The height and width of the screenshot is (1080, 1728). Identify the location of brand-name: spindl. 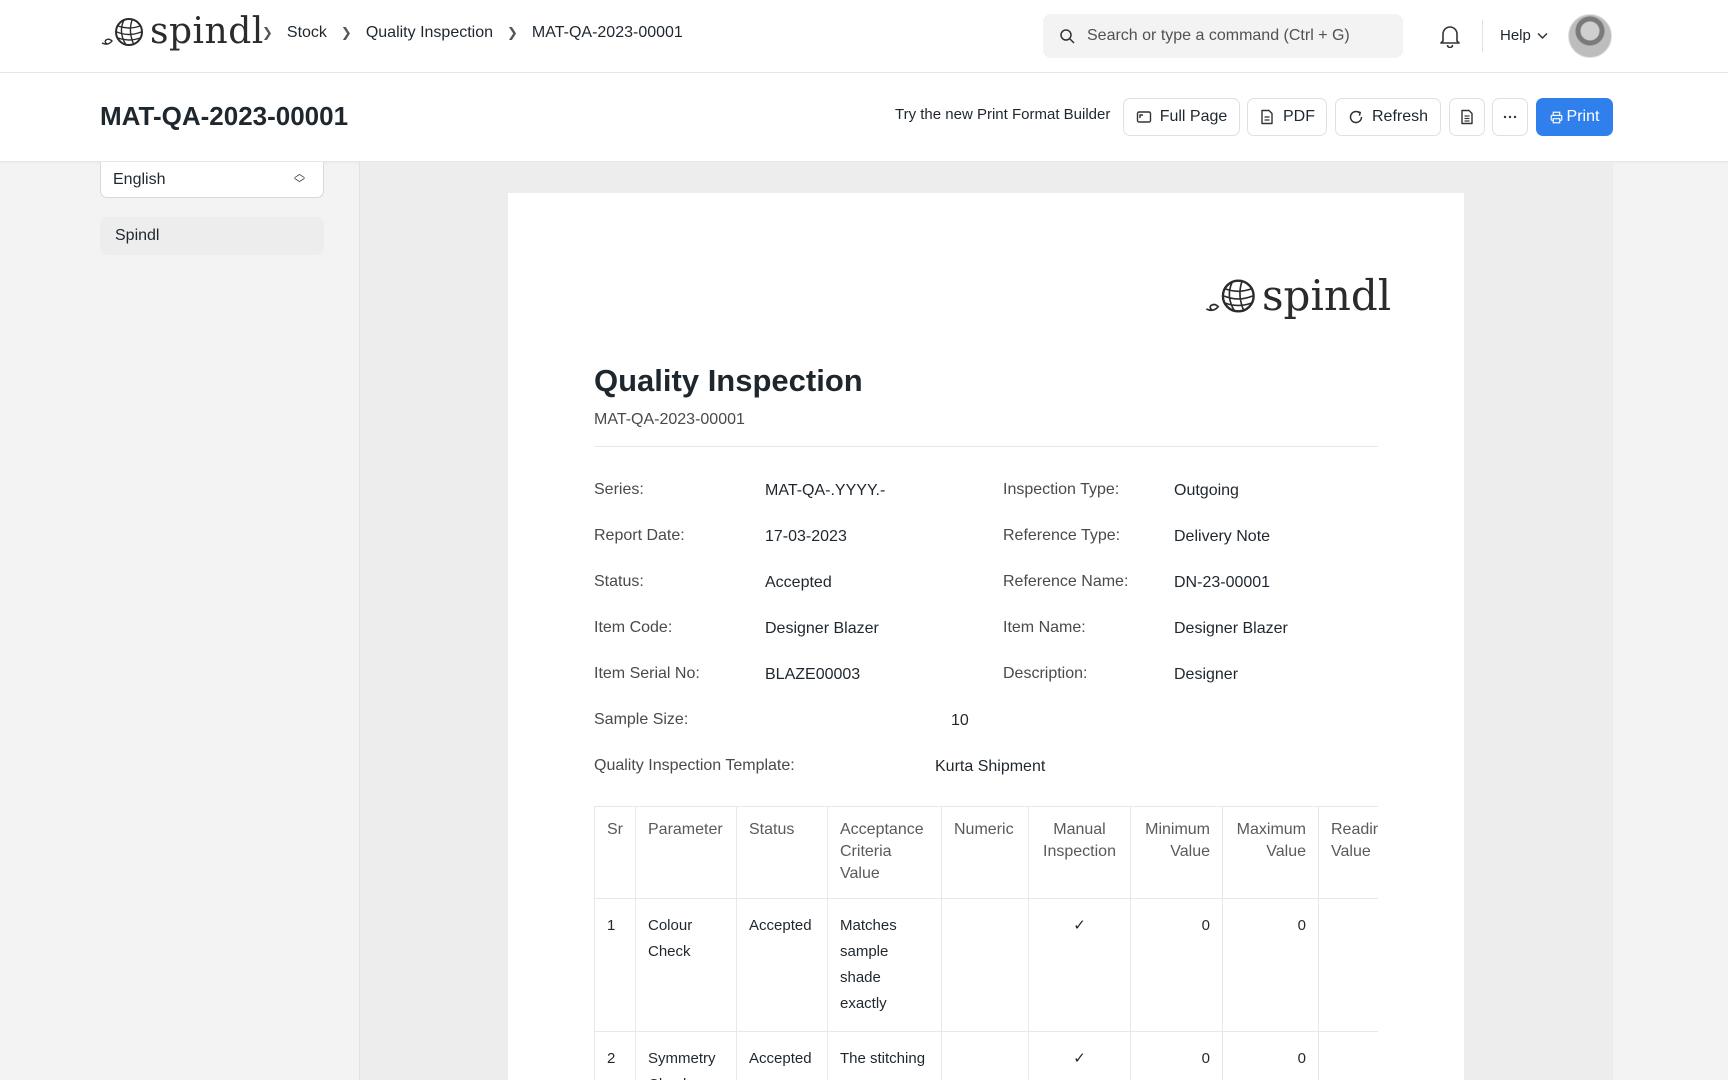
(207, 31).